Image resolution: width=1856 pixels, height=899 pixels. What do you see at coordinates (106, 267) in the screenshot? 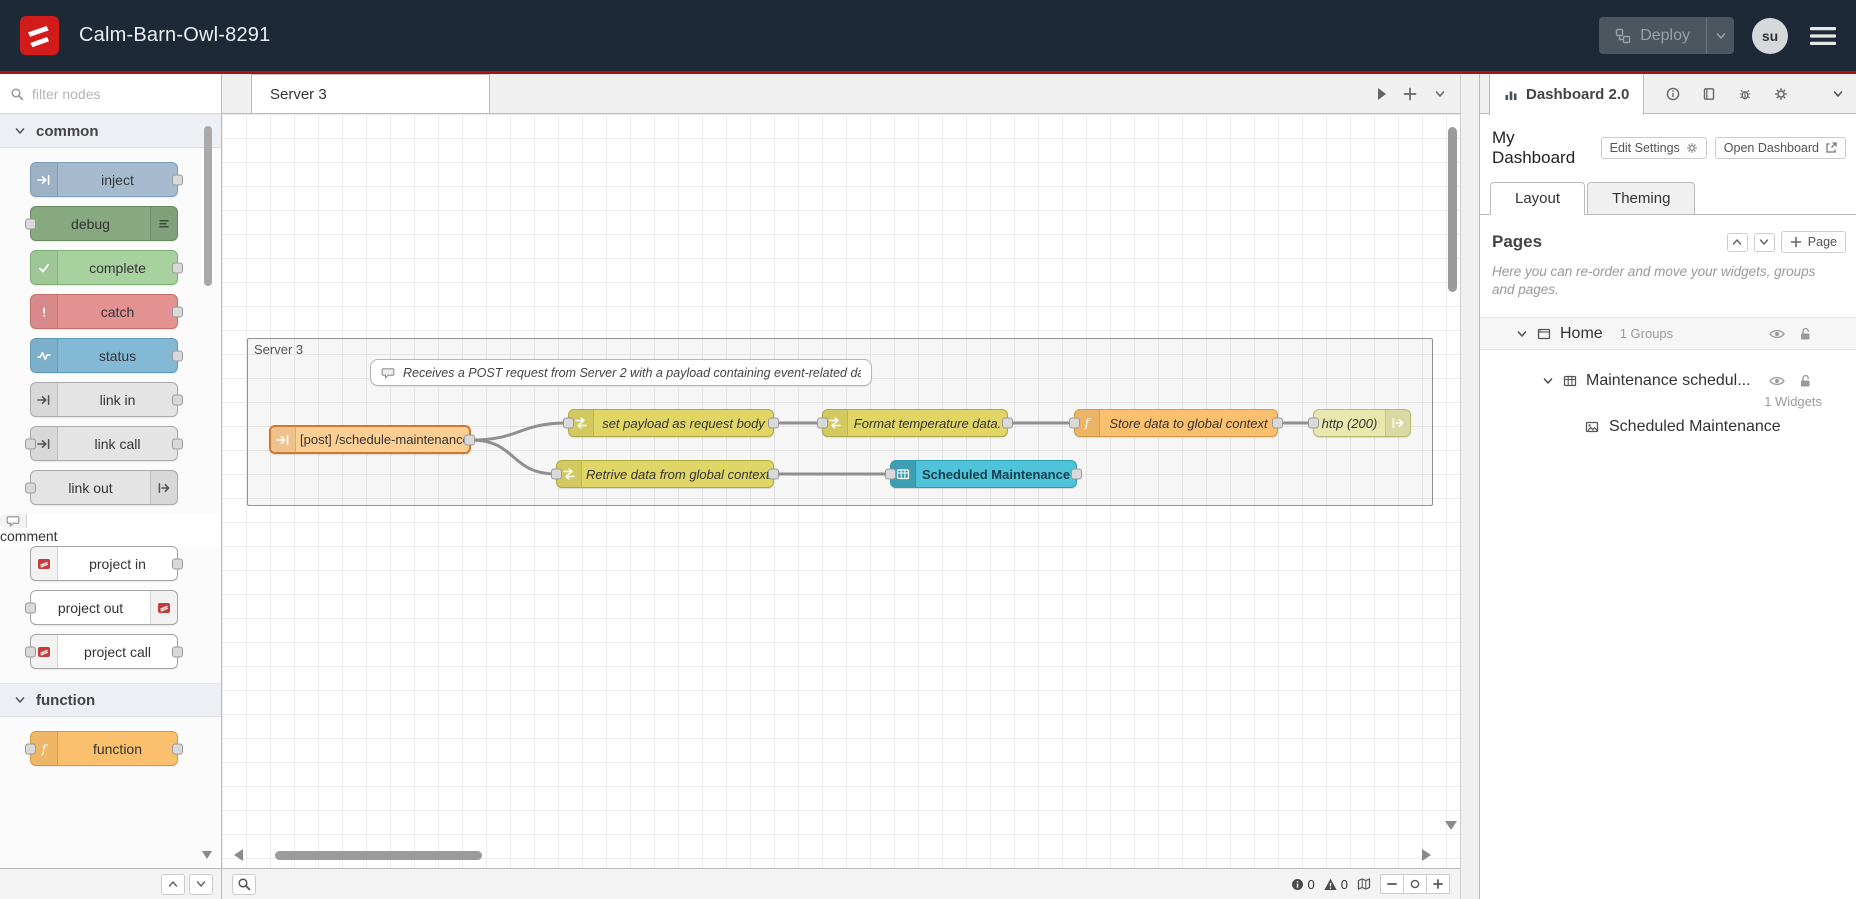
I see `palette-node-complete: complete` at bounding box center [106, 267].